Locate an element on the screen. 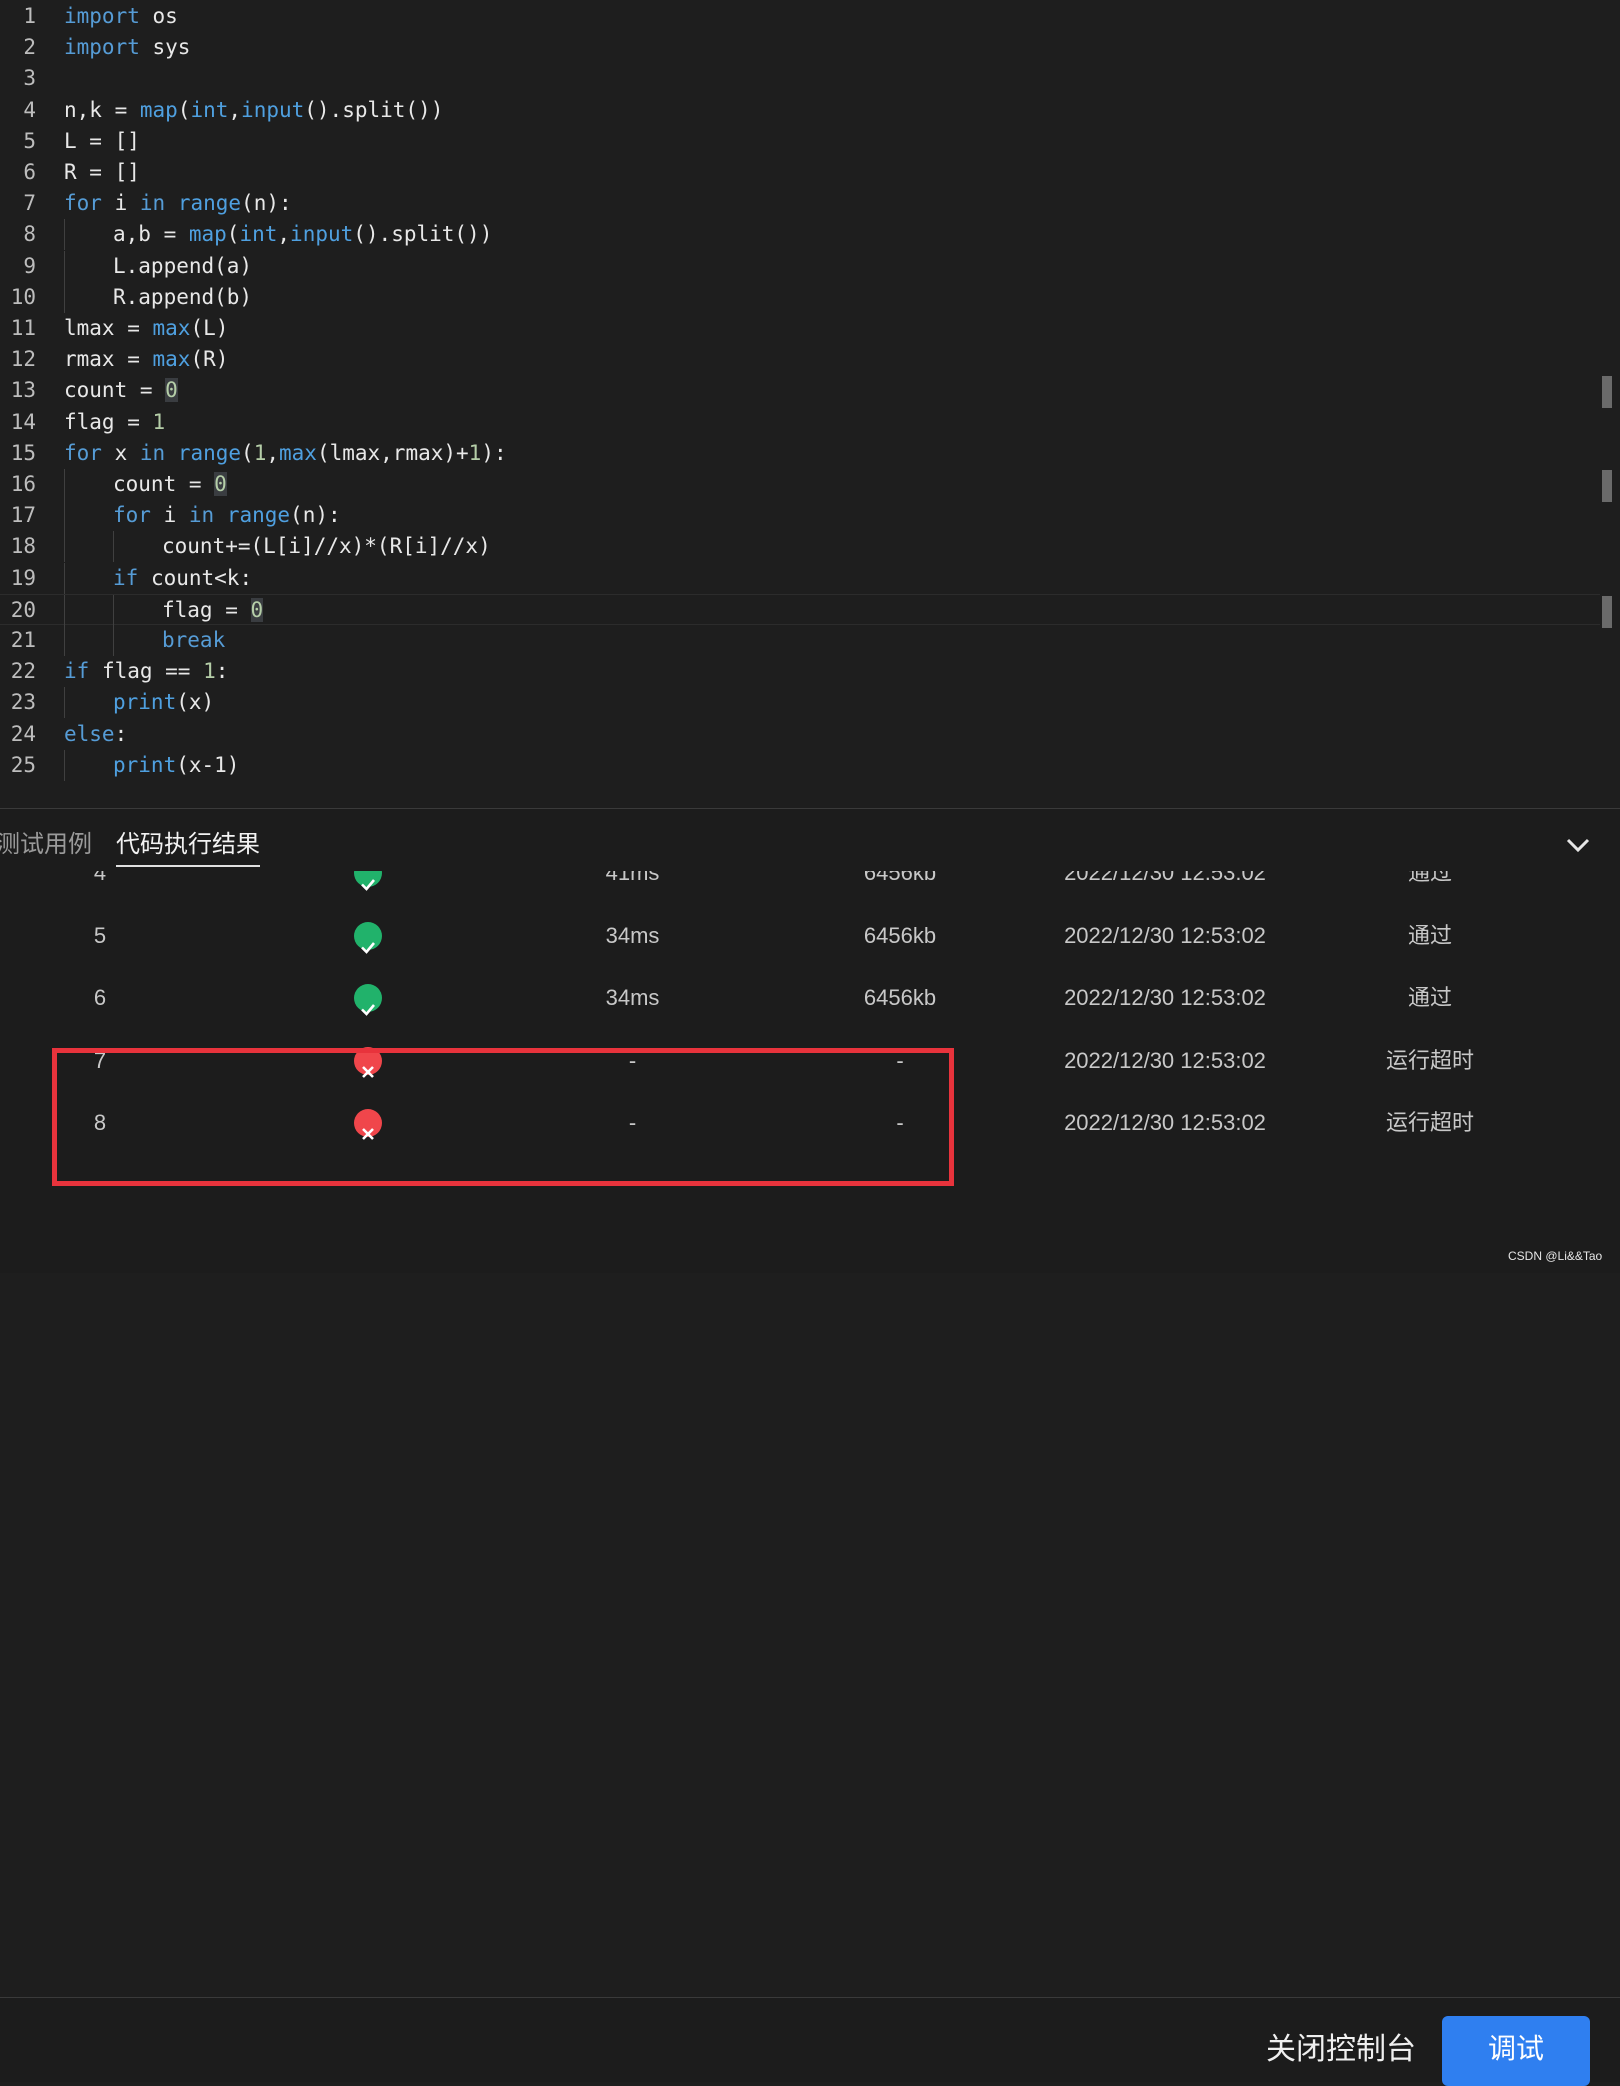 The height and width of the screenshot is (2086, 1620). code-line: 17 for i in range(n): is located at coordinates (800, 516).